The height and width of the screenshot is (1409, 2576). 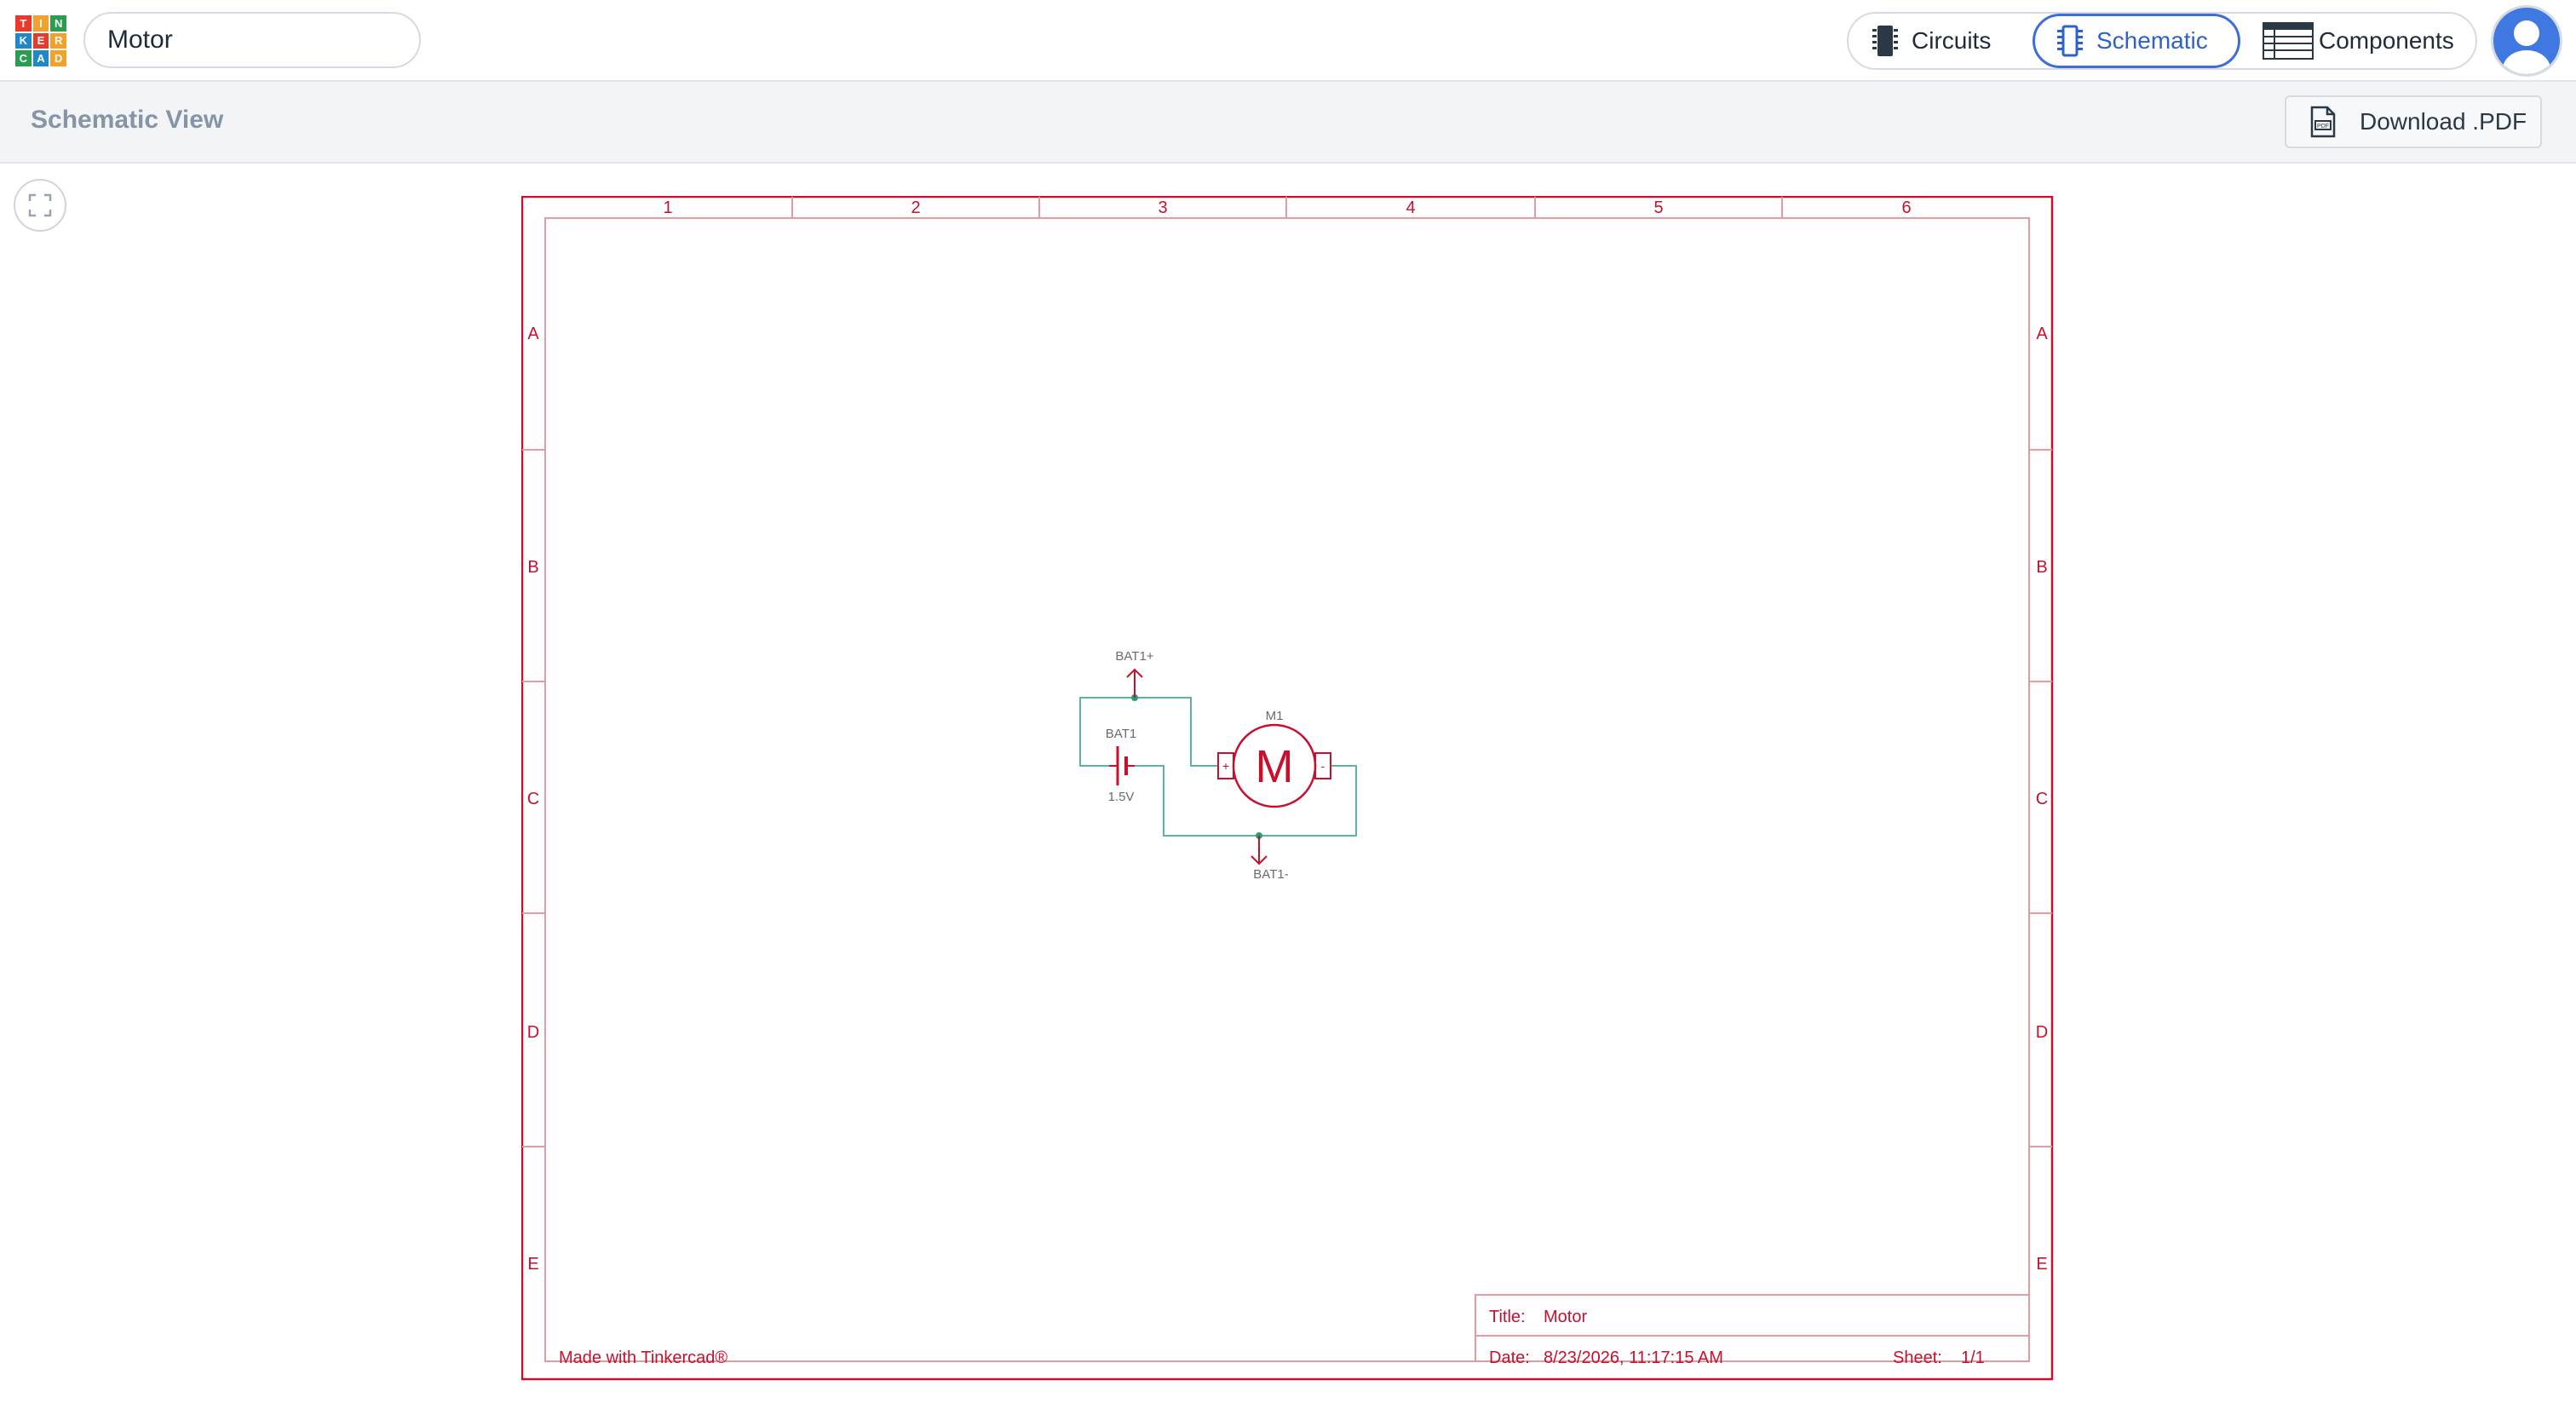 I want to click on circuits-view-button: Circuits, so click(x=1956, y=41).